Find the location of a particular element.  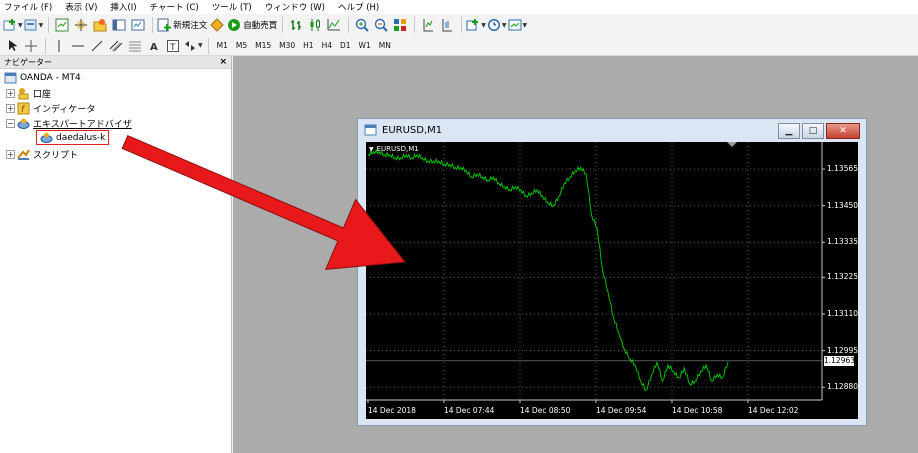

x-tick-label: 14 Dec 2018 is located at coordinates (392, 410).